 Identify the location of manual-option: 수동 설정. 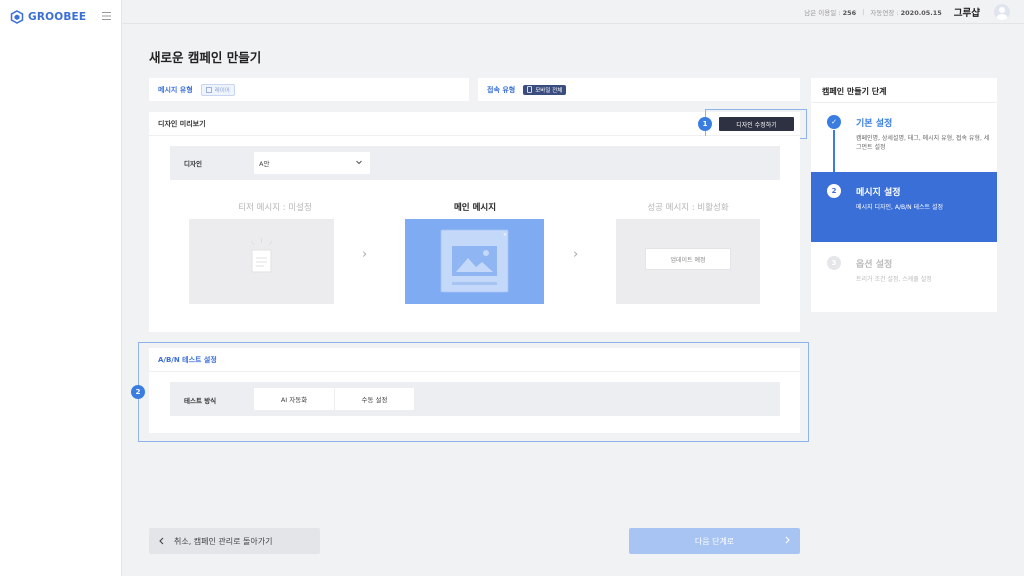
(374, 399).